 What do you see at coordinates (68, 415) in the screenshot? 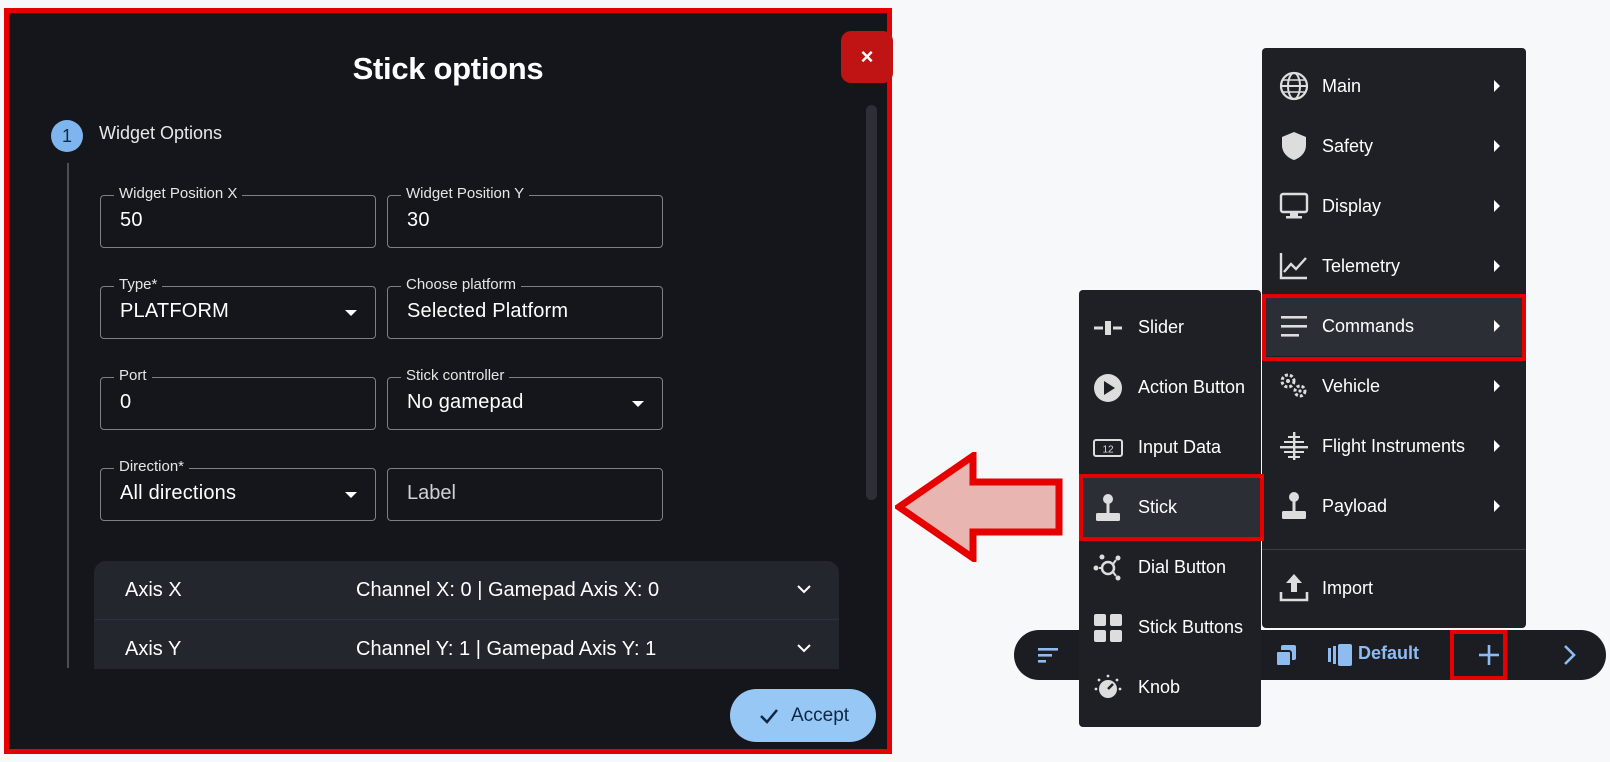
I see `step-connector` at bounding box center [68, 415].